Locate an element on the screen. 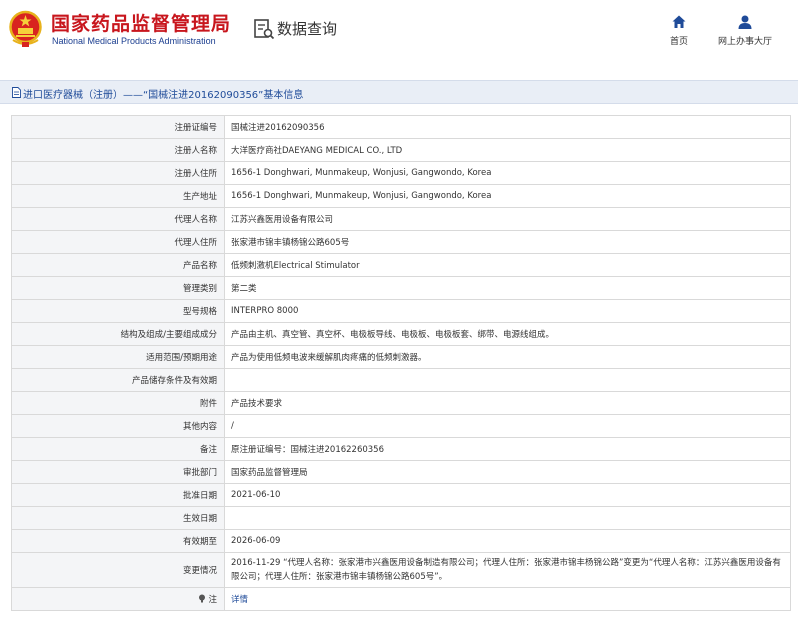  table-row: 产品名称 低频刺激机Electrical Stimulator is located at coordinates (401, 265).